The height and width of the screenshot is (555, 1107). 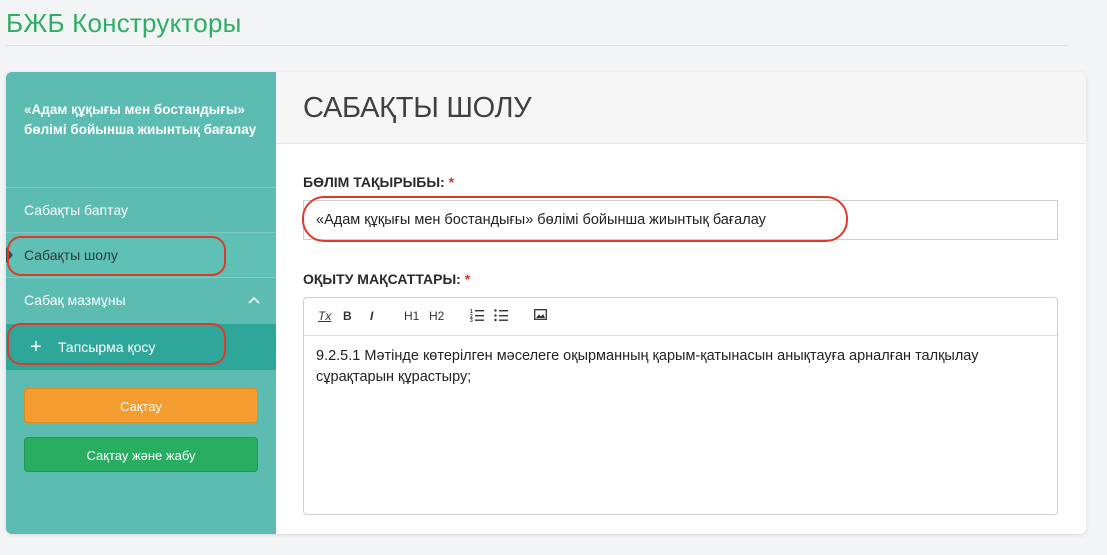 What do you see at coordinates (477, 316) in the screenshot?
I see `ordered-list-icon: 123` at bounding box center [477, 316].